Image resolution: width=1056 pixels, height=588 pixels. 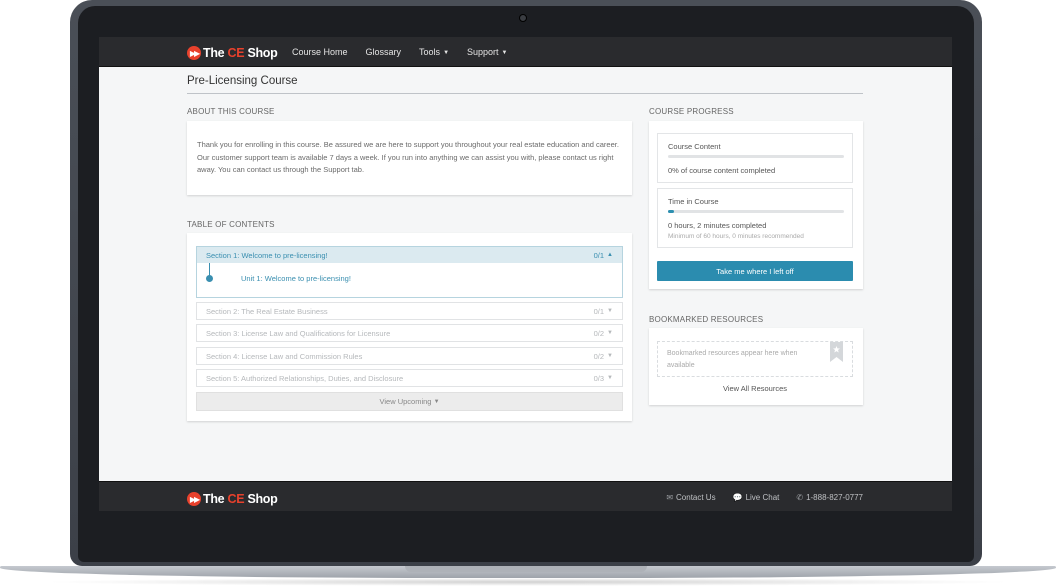 I want to click on nav-tools: Tools ▼, so click(x=434, y=52).